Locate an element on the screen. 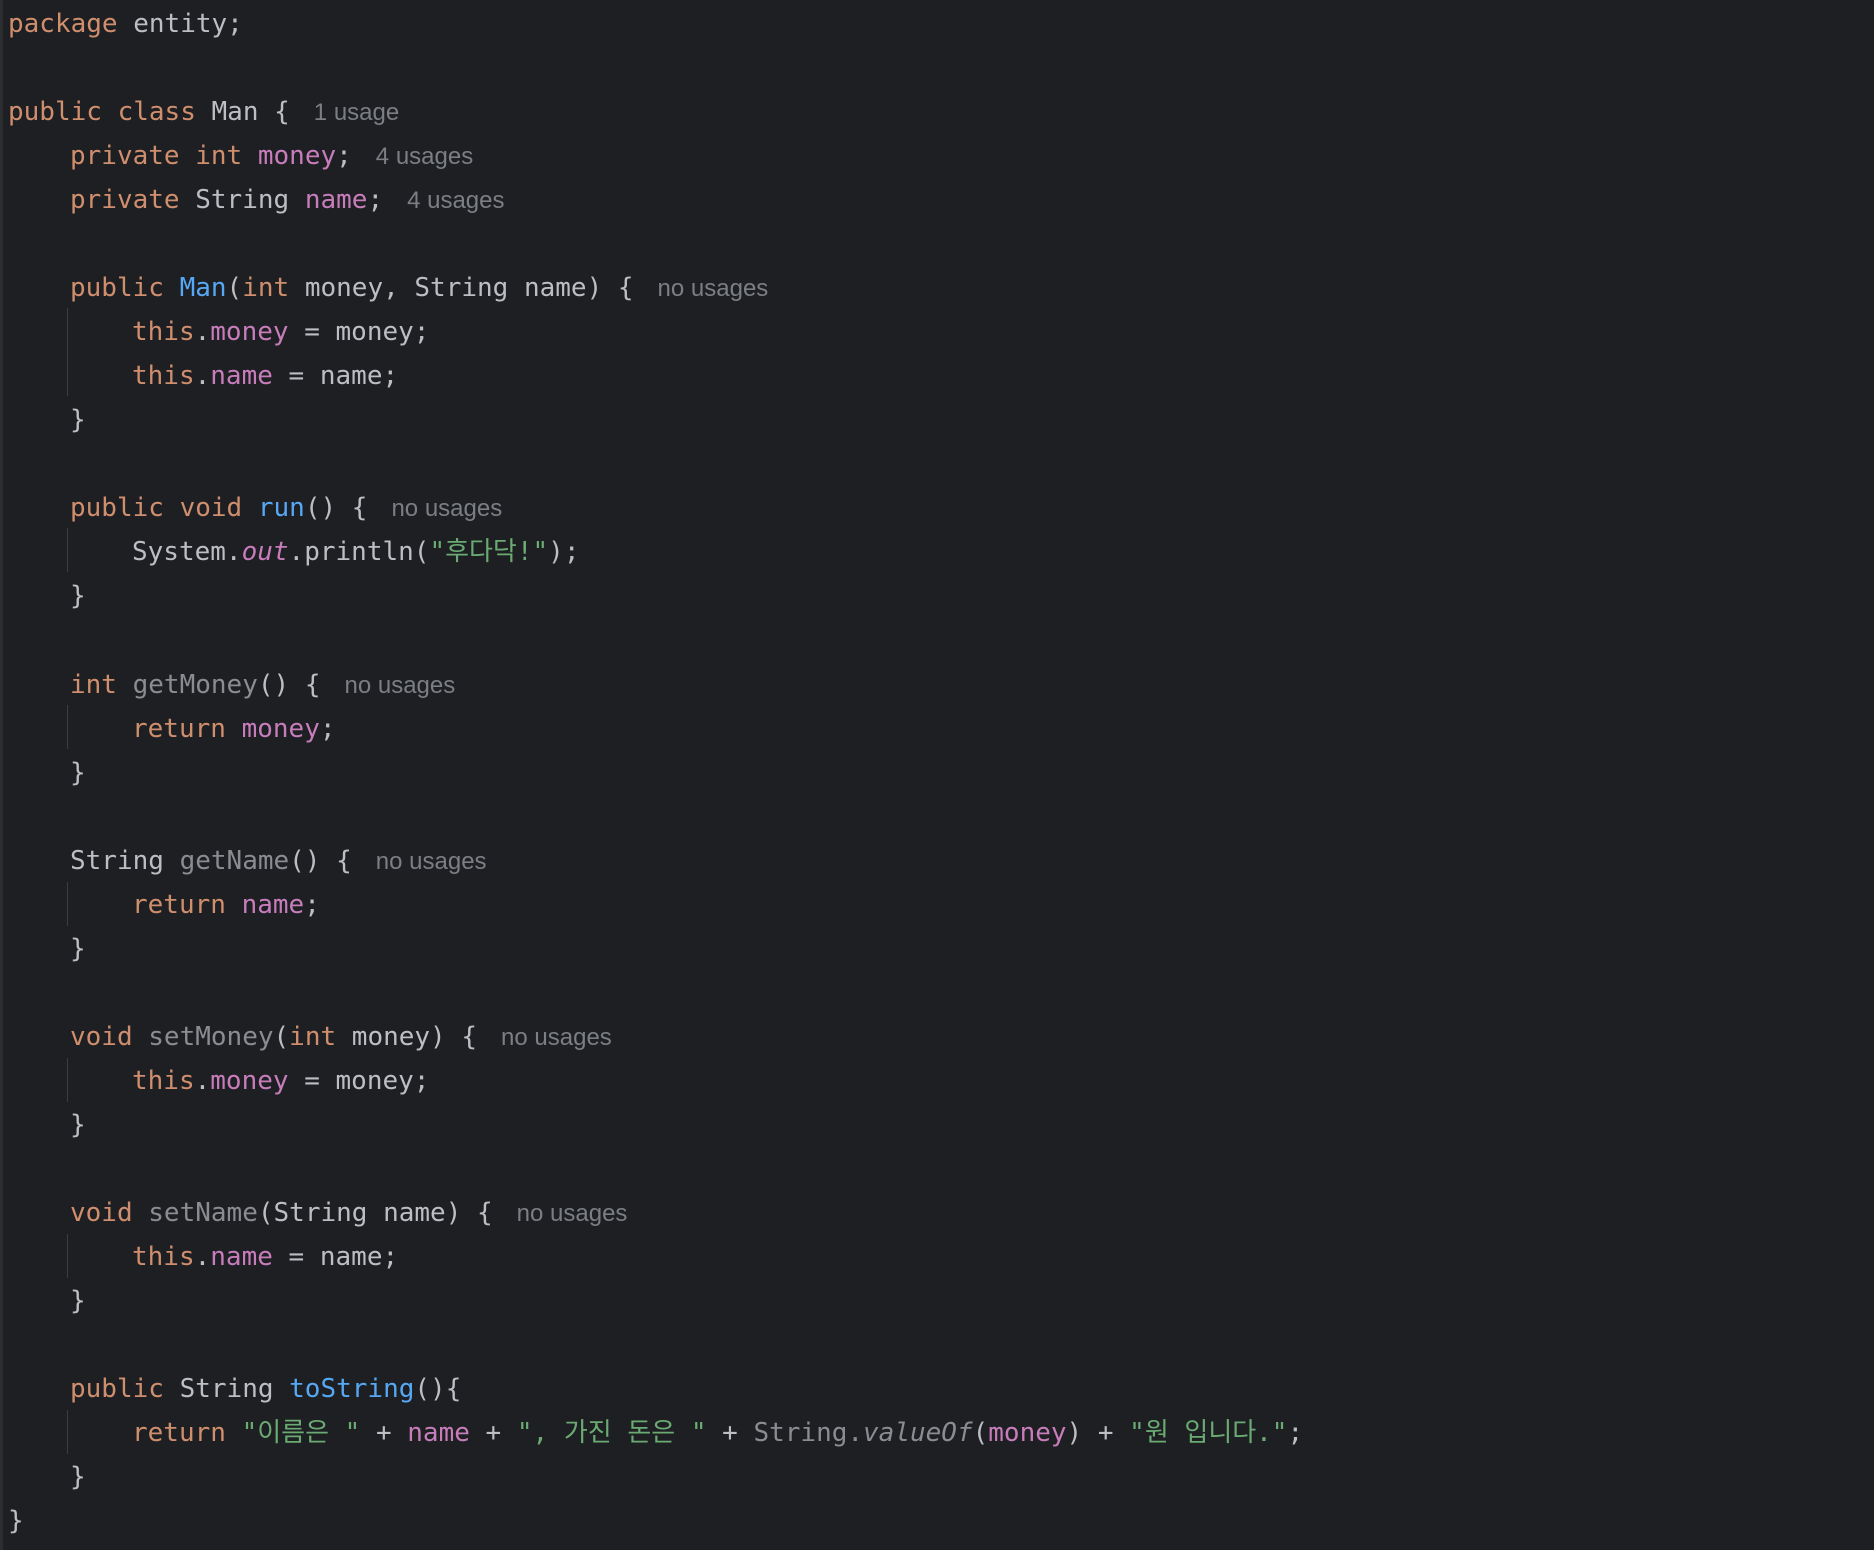  code-line-constructor-body: this.money = money; is located at coordinates (280, 332).